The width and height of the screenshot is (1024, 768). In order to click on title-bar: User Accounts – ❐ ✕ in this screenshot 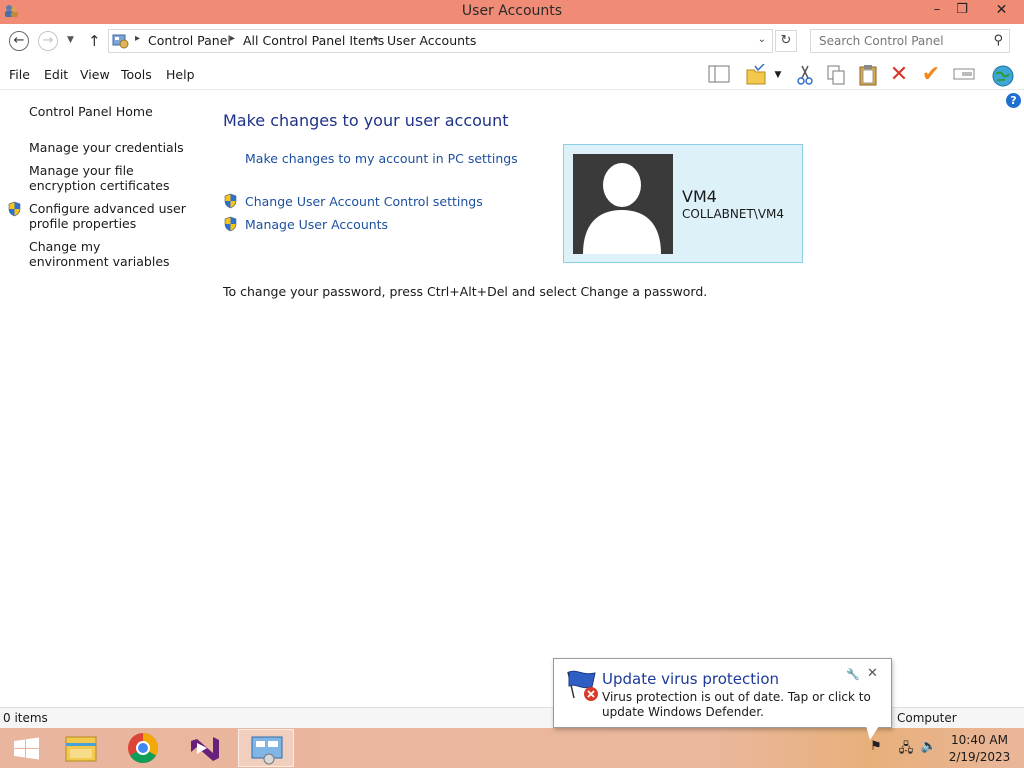, I will do `click(512, 12)`.